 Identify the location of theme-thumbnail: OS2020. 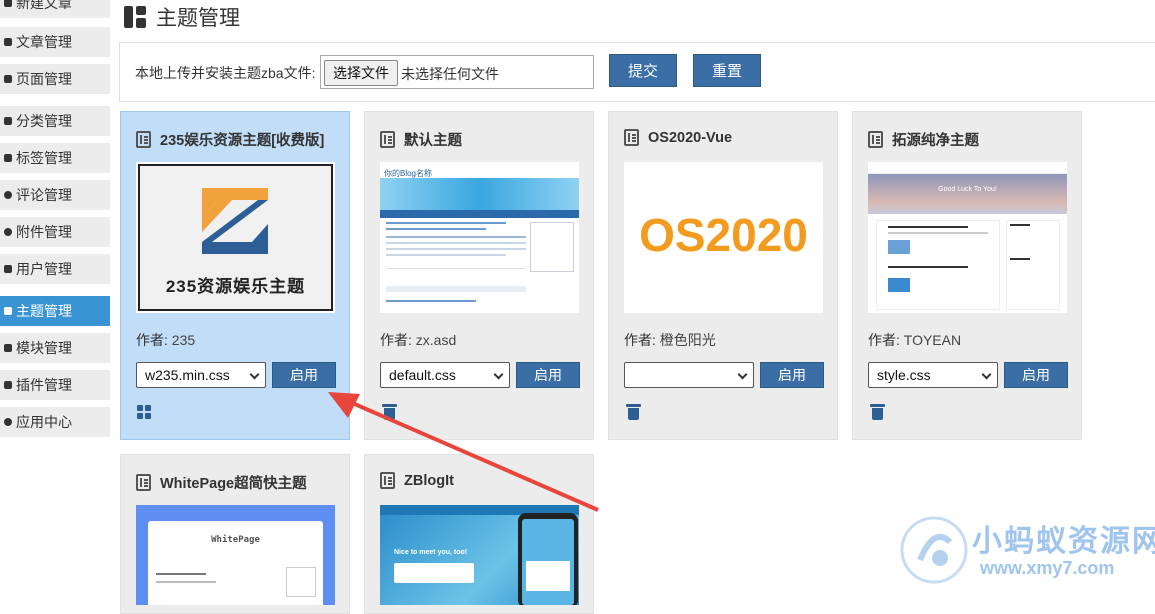
(723, 237).